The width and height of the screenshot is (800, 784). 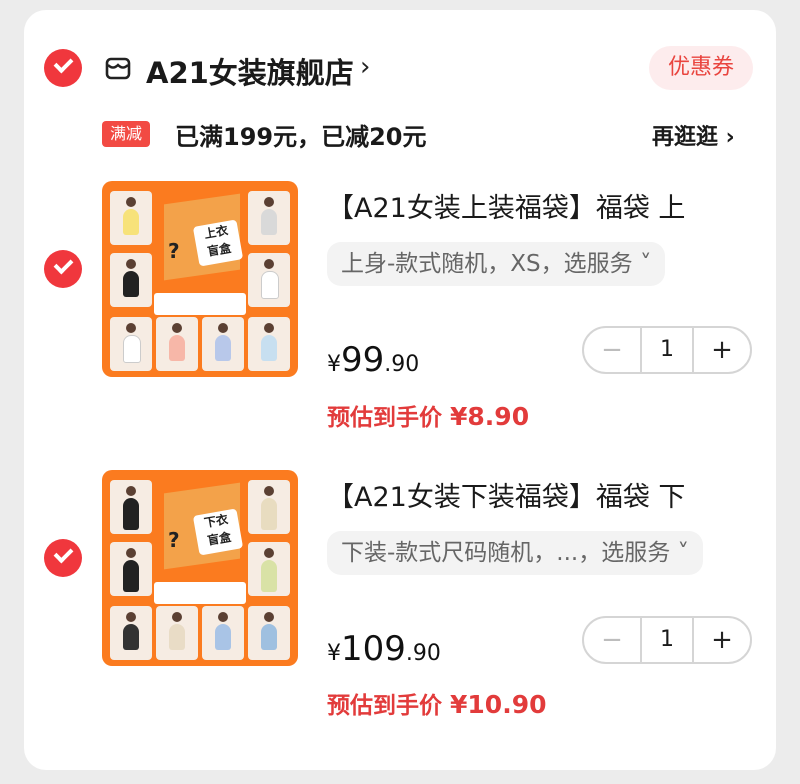 I want to click on shop-select-checkbox, so click(x=63, y=68).